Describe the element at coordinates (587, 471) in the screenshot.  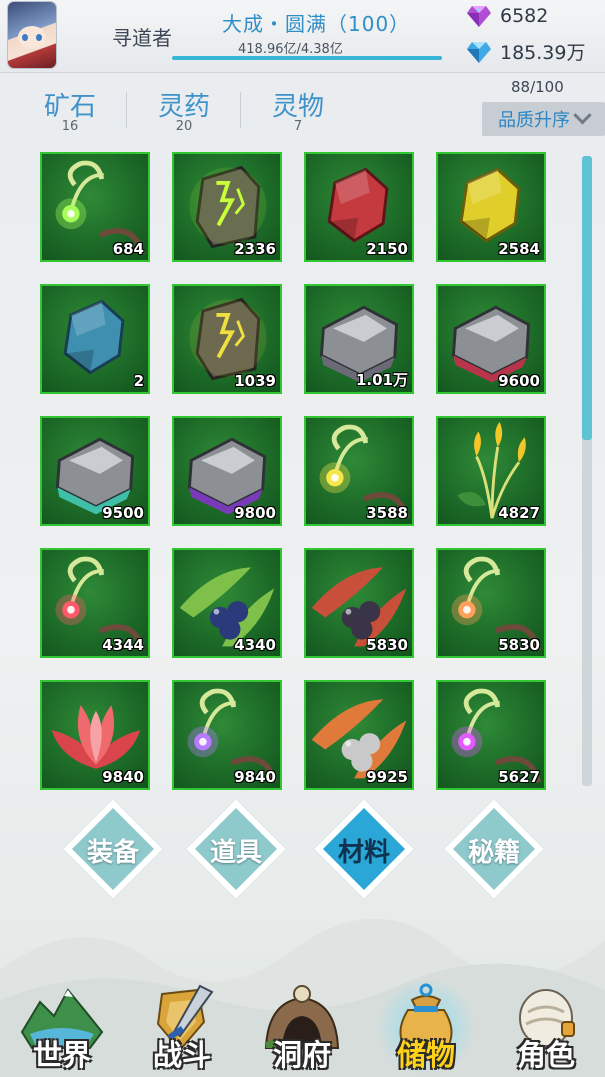
I see `inventory-scrollbar` at that location.